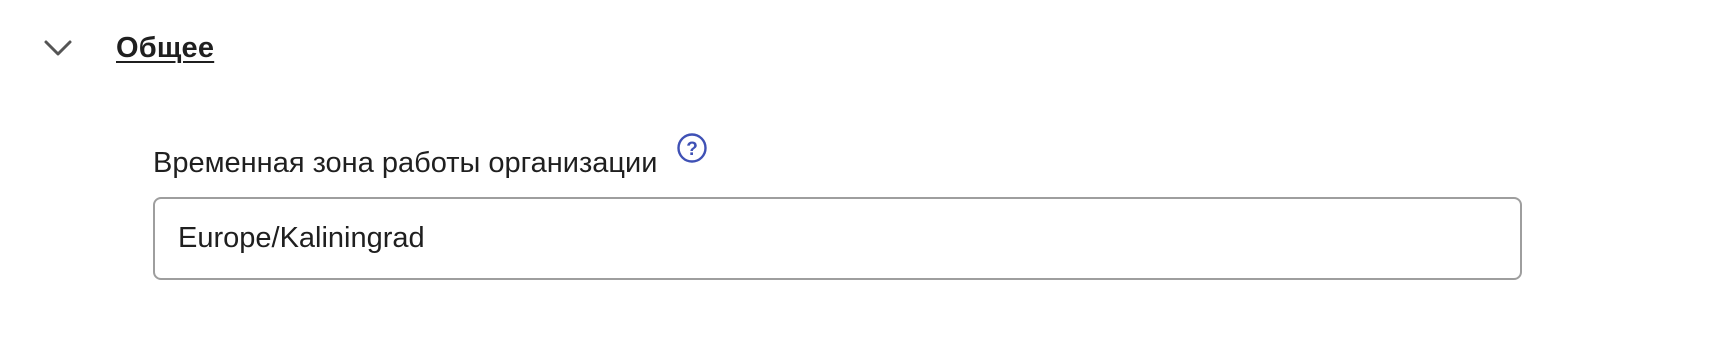 The image size is (1718, 360). I want to click on section-title: Общее, so click(165, 48).